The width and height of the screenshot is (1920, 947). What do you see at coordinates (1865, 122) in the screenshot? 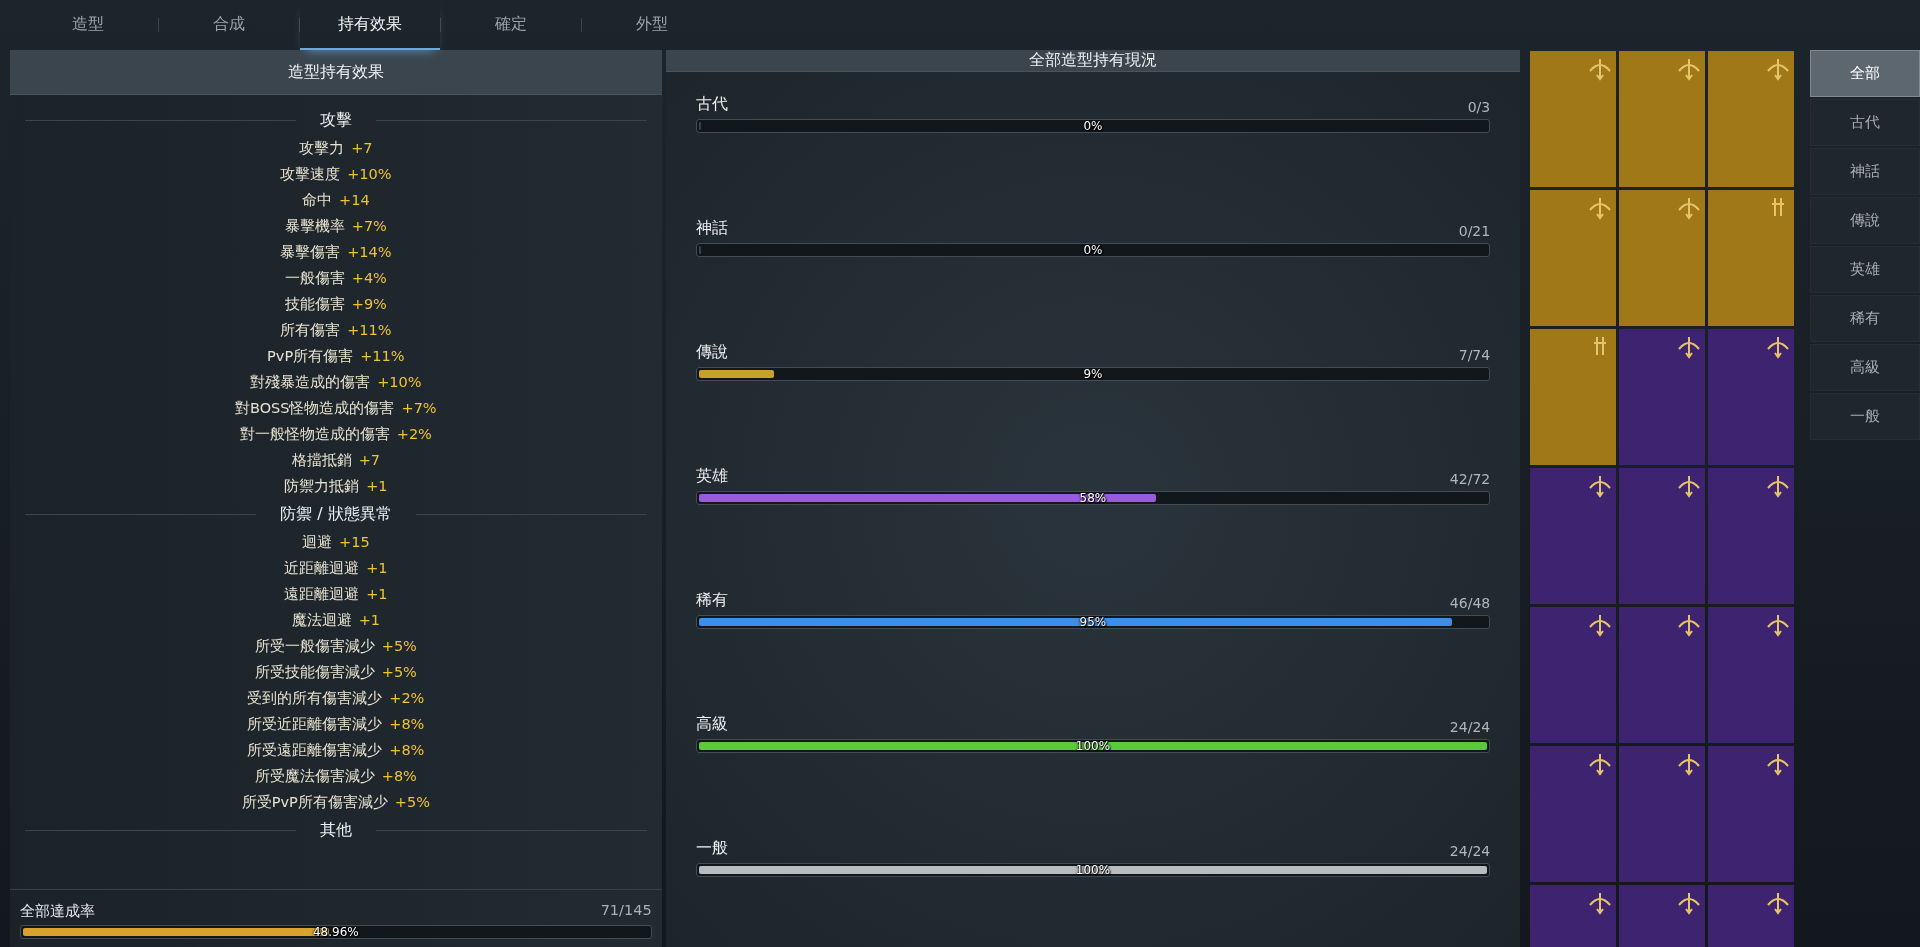
I see `filter-tab: 古代` at bounding box center [1865, 122].